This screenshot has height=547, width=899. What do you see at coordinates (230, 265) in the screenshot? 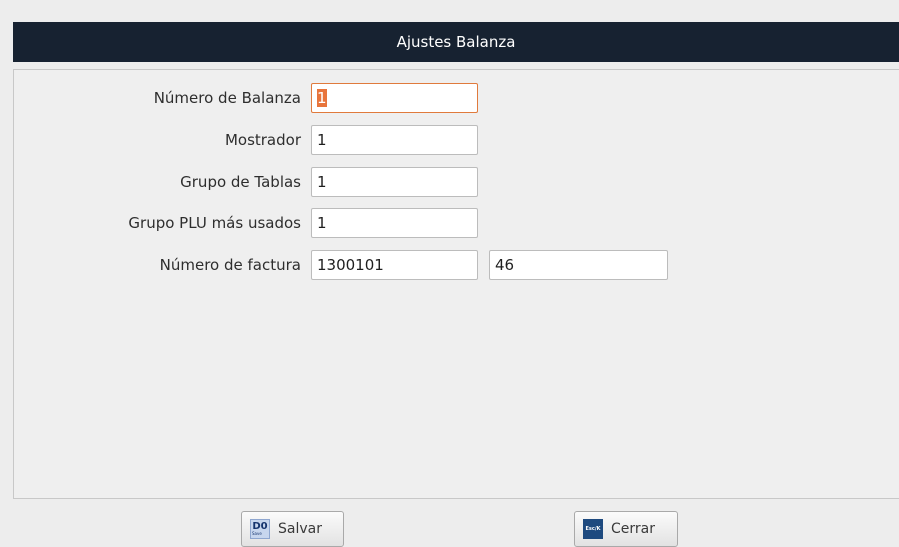
I see `invoice-number-label: Número de factura` at bounding box center [230, 265].